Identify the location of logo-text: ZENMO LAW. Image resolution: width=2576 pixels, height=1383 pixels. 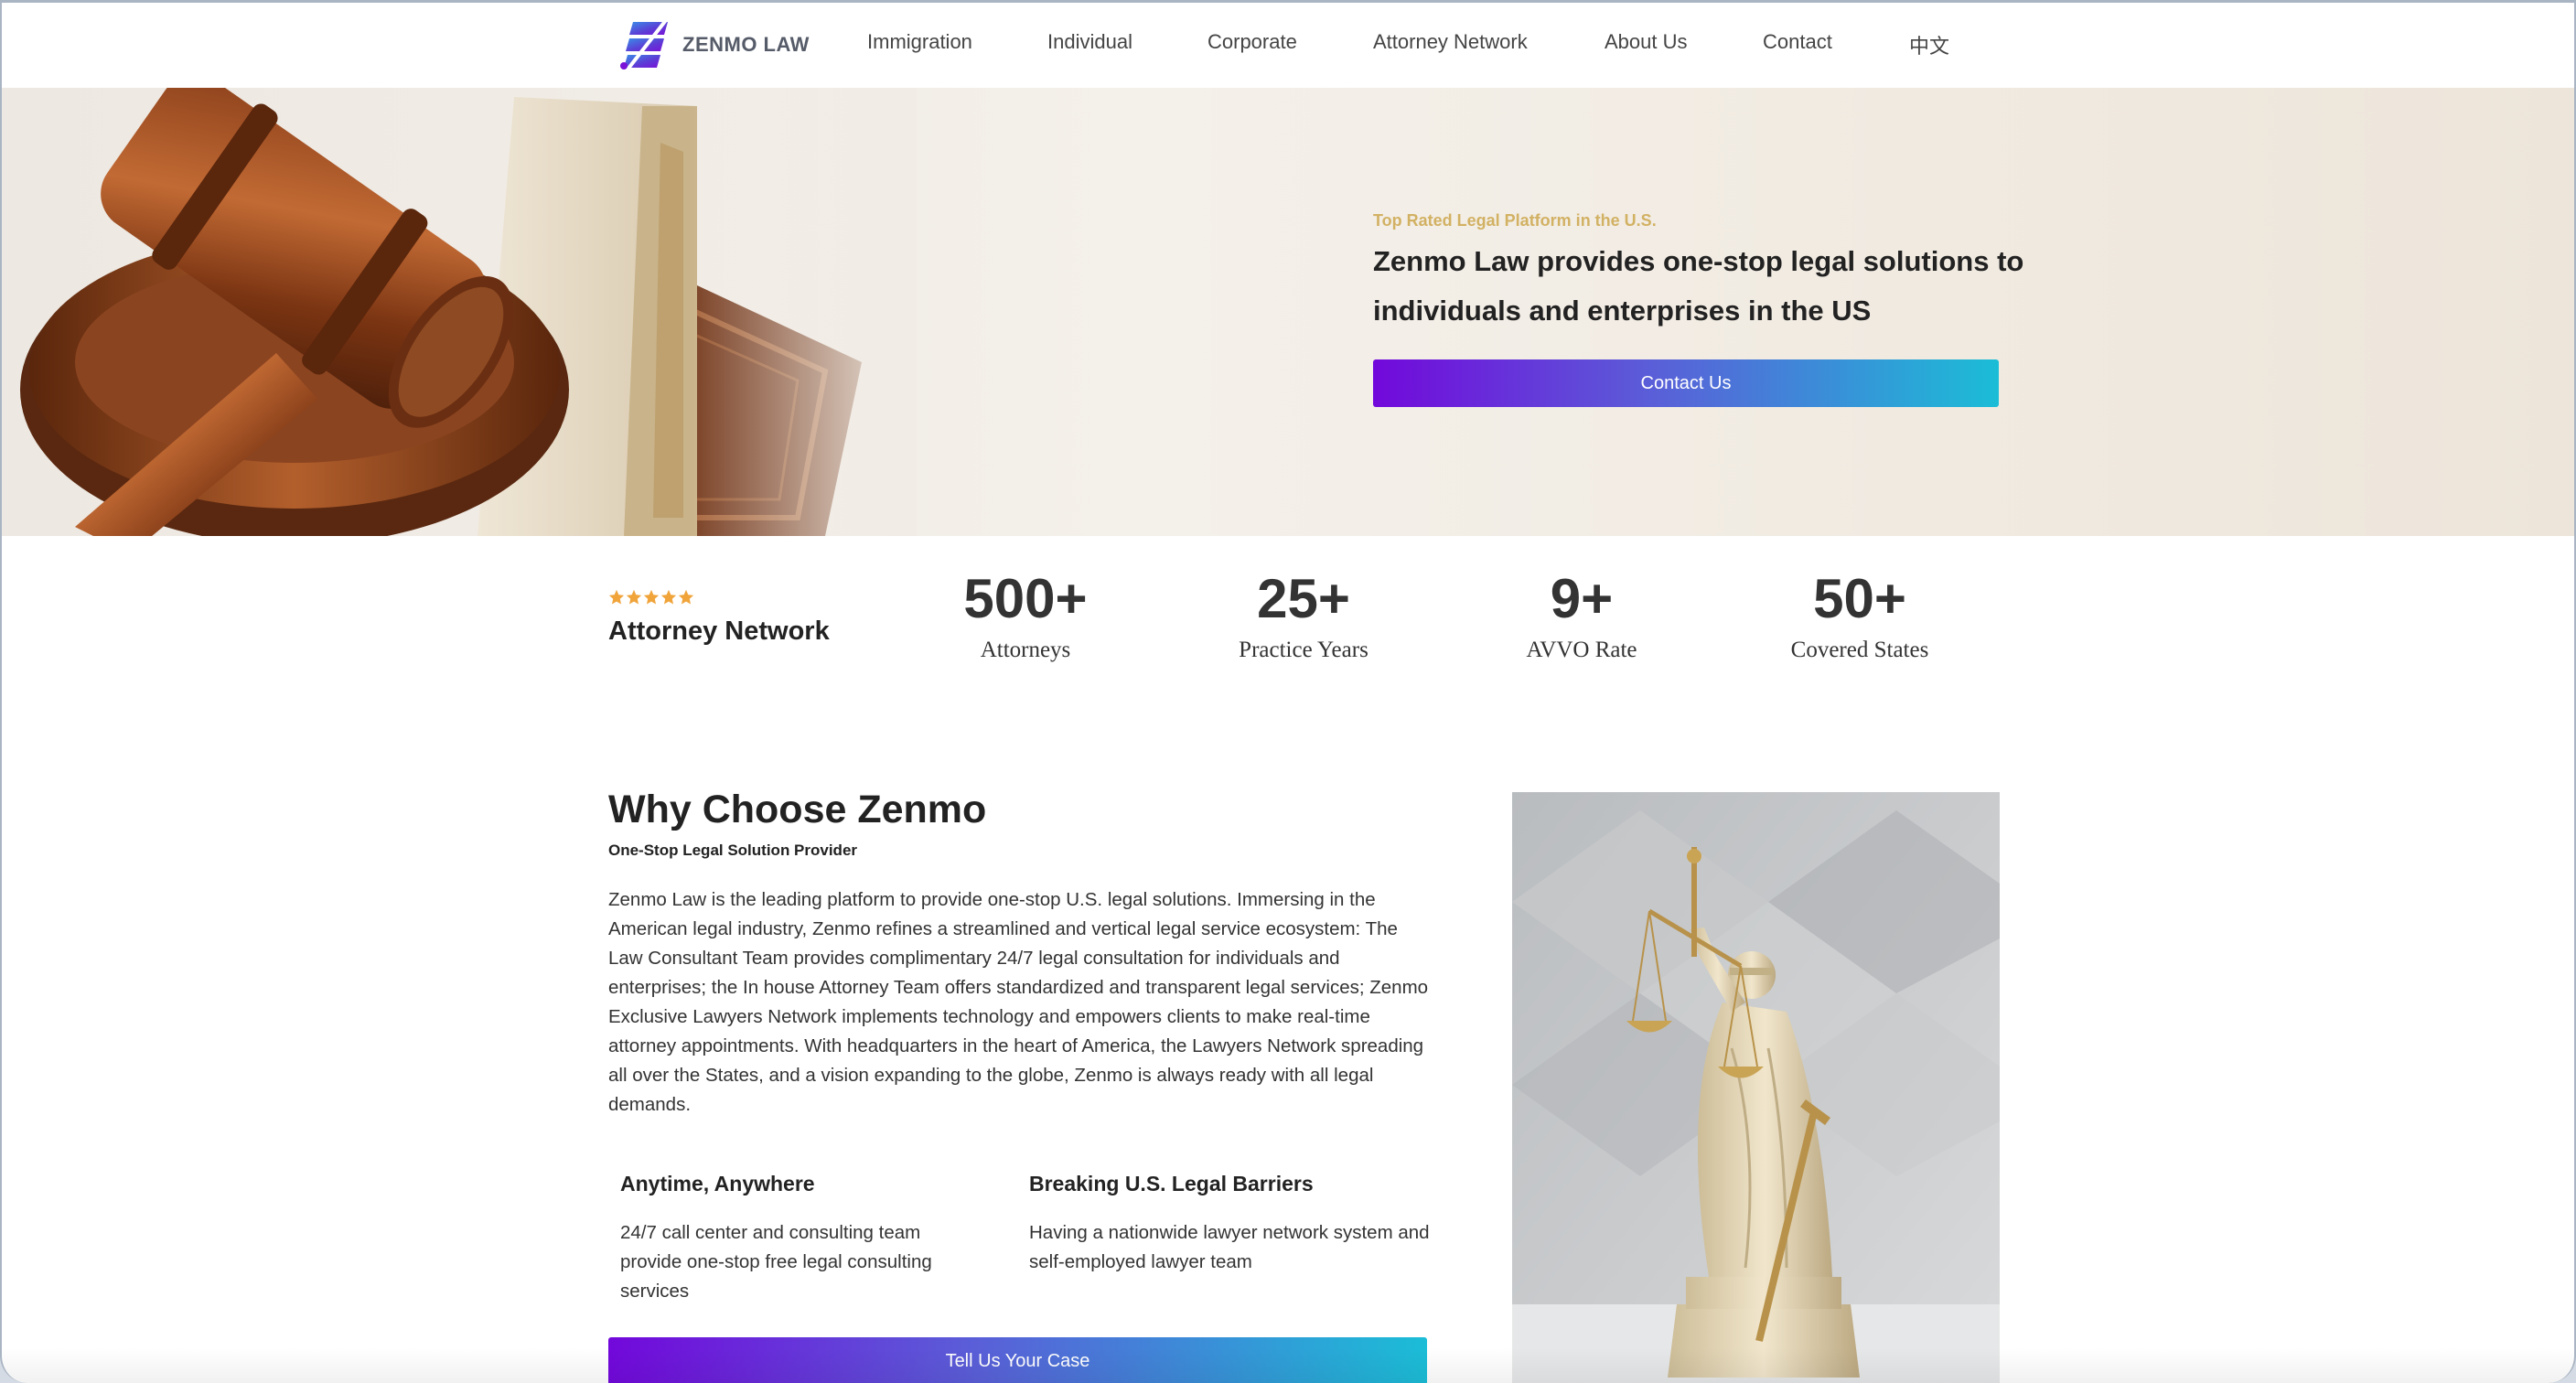
(746, 44).